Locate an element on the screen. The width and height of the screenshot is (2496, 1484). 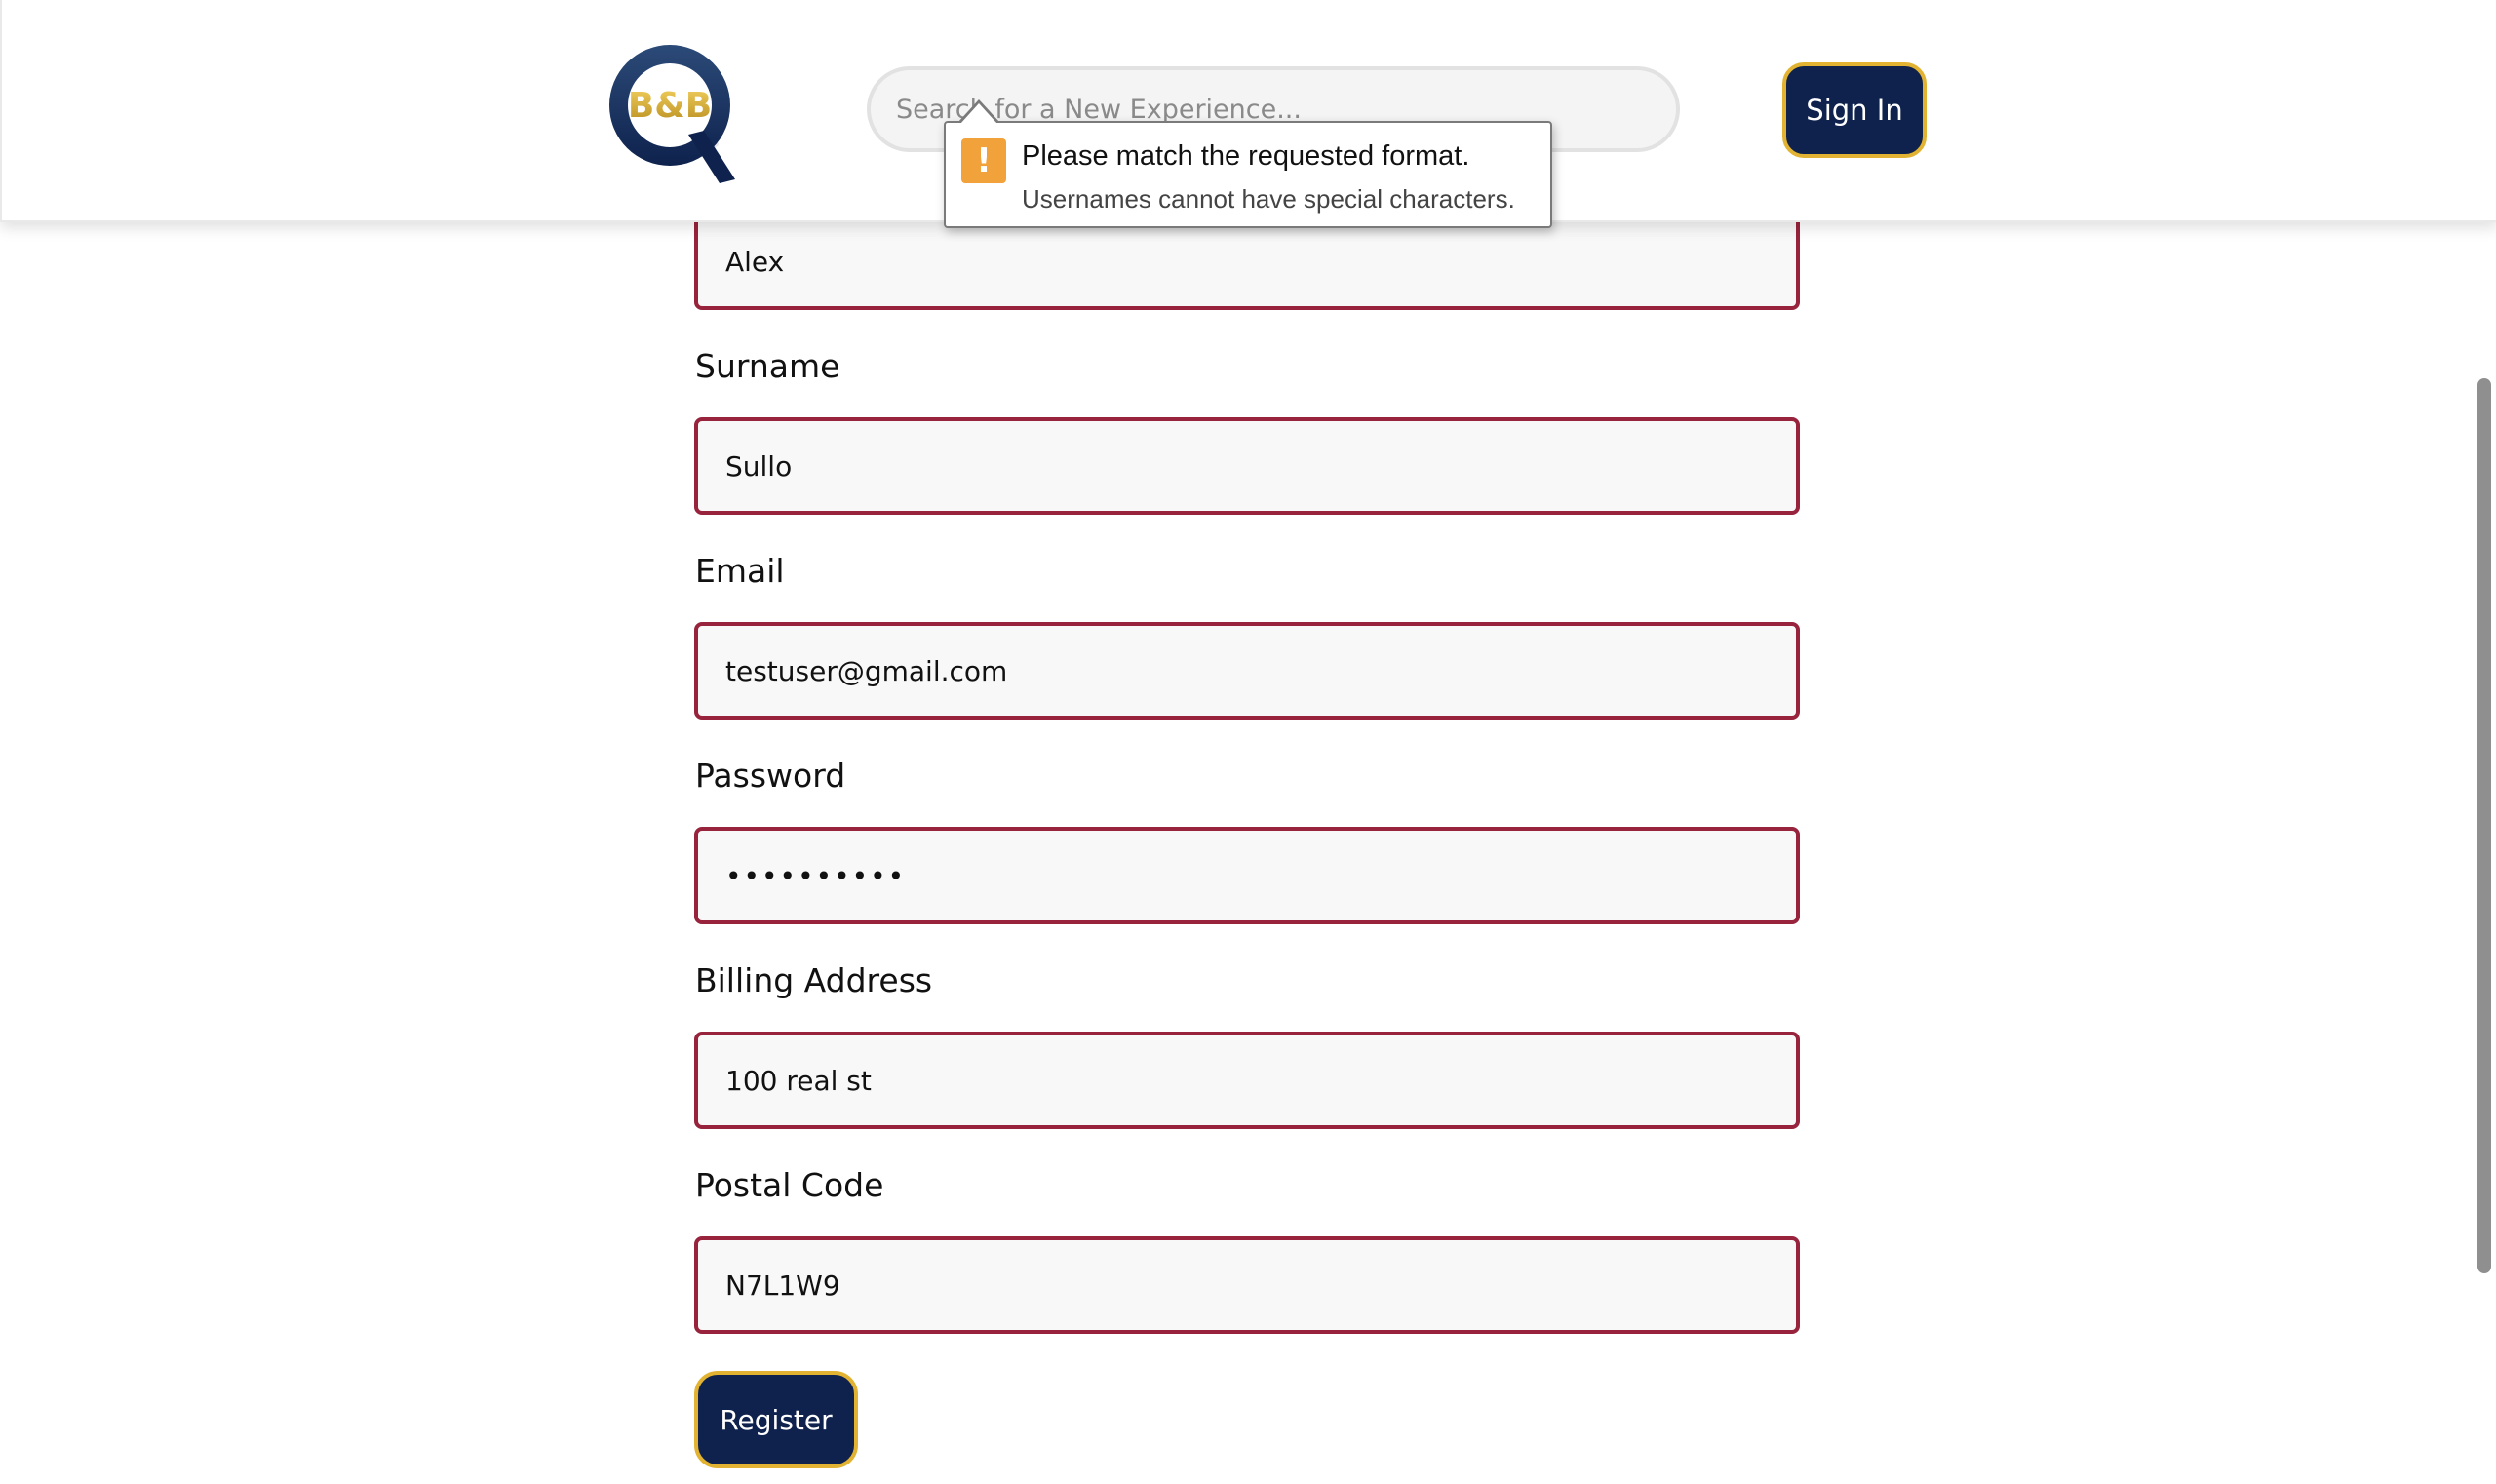
bnb-logo: B&B is located at coordinates (672, 111).